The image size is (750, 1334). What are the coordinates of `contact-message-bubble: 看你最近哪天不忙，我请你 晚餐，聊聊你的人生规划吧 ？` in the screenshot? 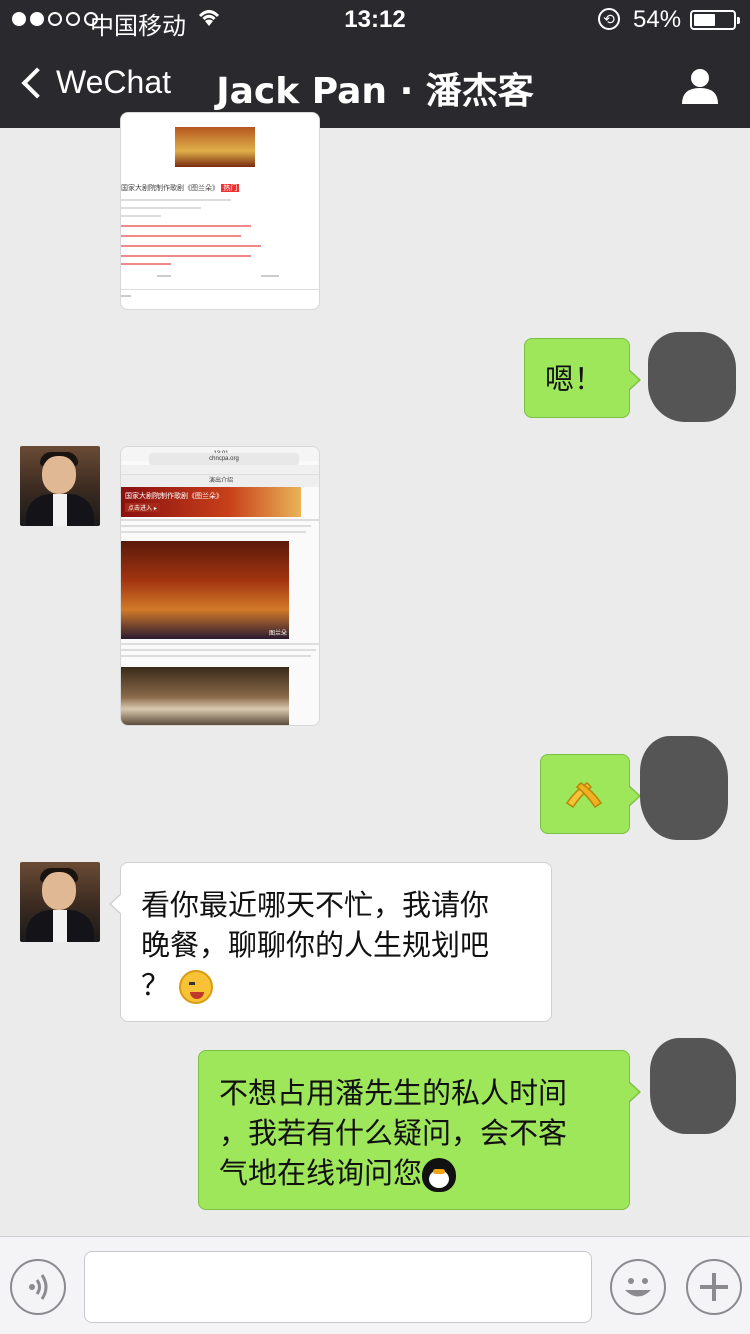 It's located at (330, 942).